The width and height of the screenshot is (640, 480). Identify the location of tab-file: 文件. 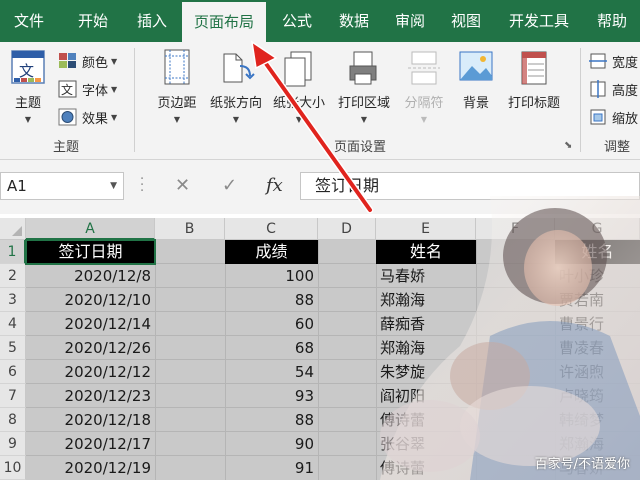
(29, 21).